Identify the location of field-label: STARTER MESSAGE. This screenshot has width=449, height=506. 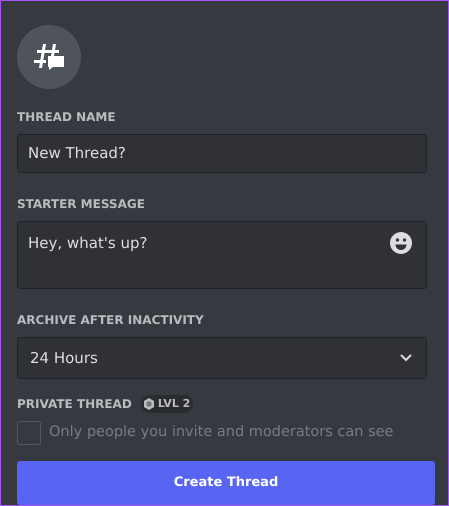
(81, 204).